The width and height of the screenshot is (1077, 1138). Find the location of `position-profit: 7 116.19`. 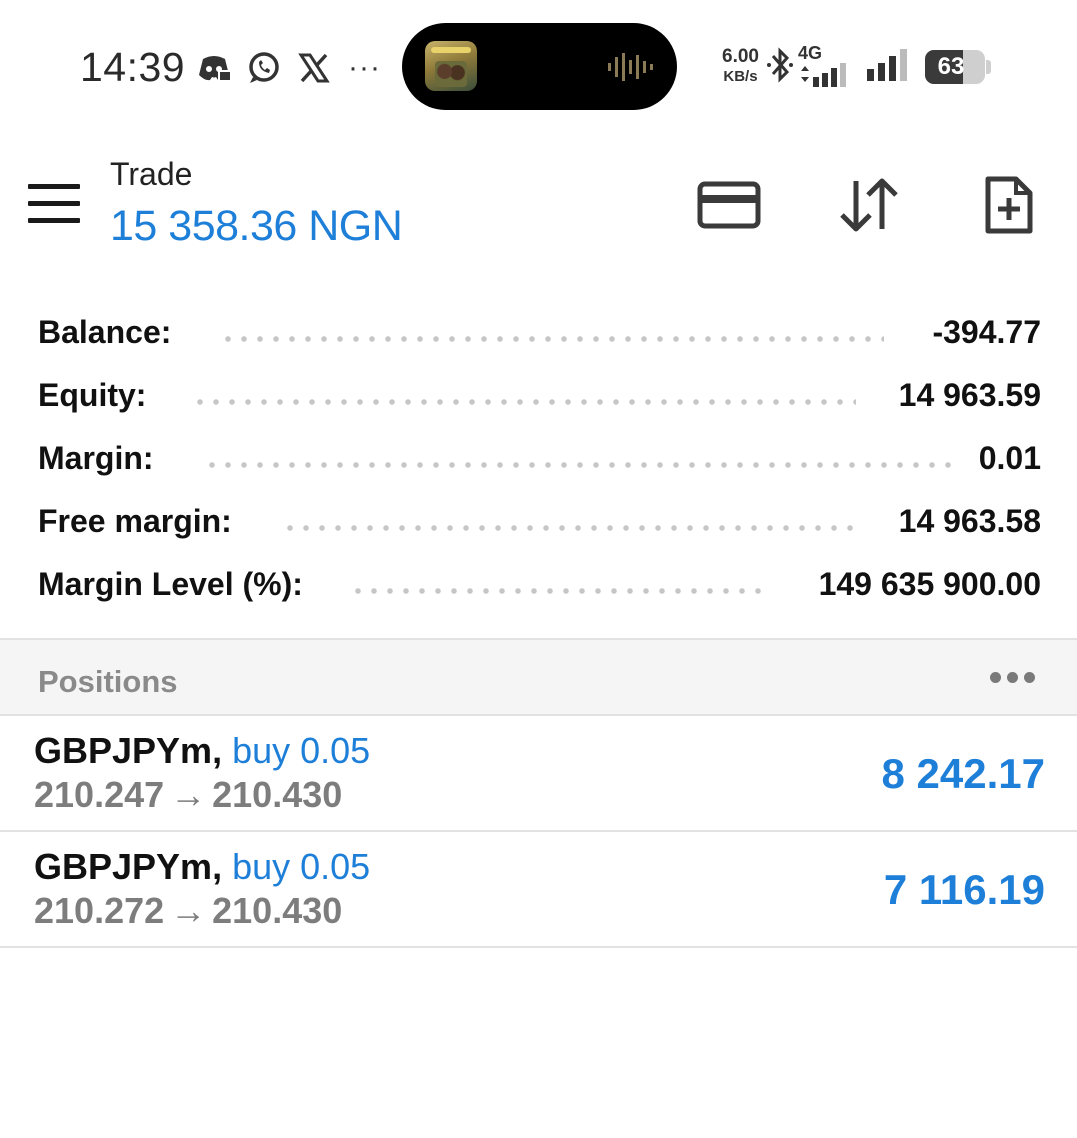

position-profit: 7 116.19 is located at coordinates (964, 889).